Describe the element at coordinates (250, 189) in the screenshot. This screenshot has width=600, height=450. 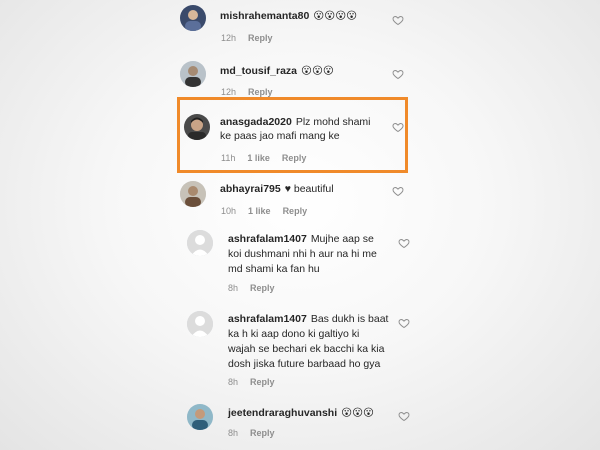
I see `comment-username: abhayrai795` at that location.